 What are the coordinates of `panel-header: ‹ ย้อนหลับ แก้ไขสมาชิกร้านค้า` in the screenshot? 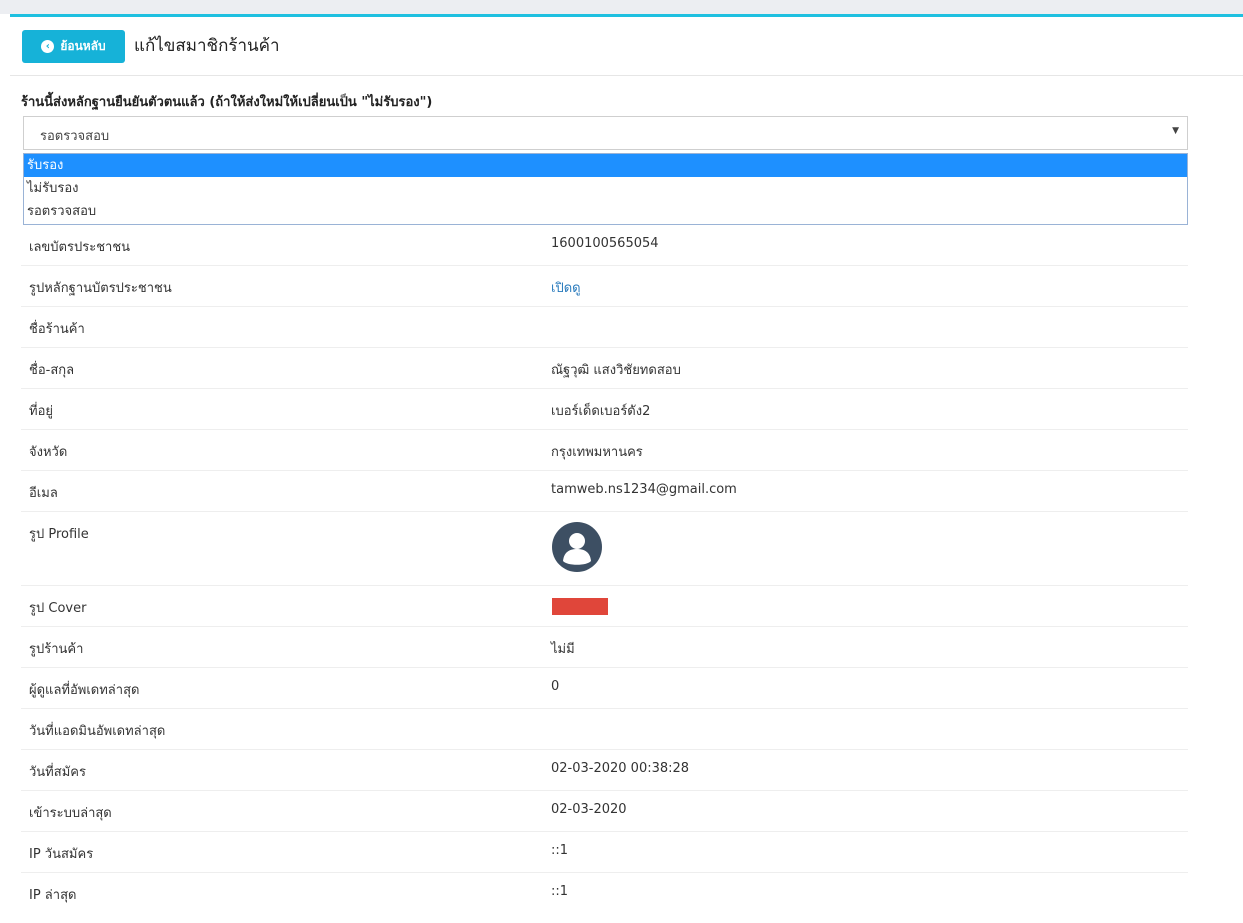 It's located at (626, 46).